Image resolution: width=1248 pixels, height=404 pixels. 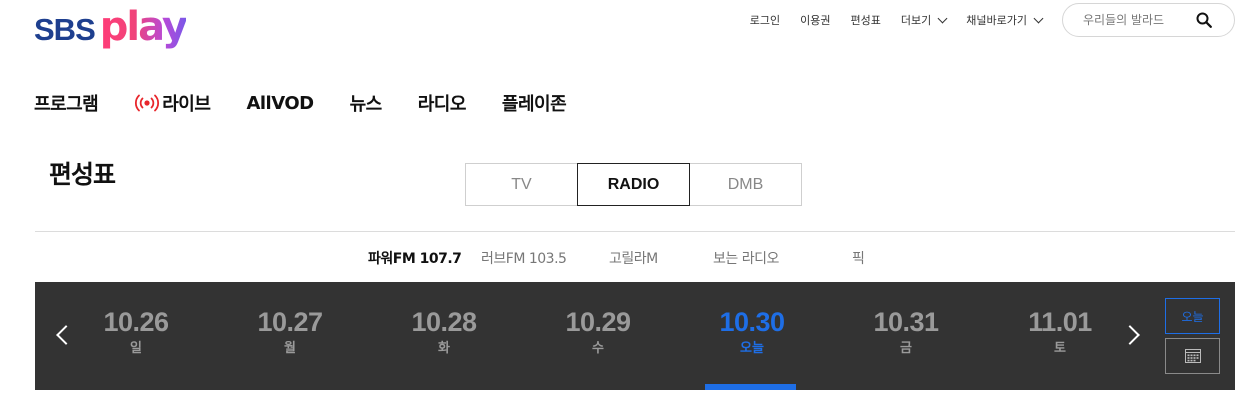 I want to click on login-label: 로그인, so click(x=765, y=20).